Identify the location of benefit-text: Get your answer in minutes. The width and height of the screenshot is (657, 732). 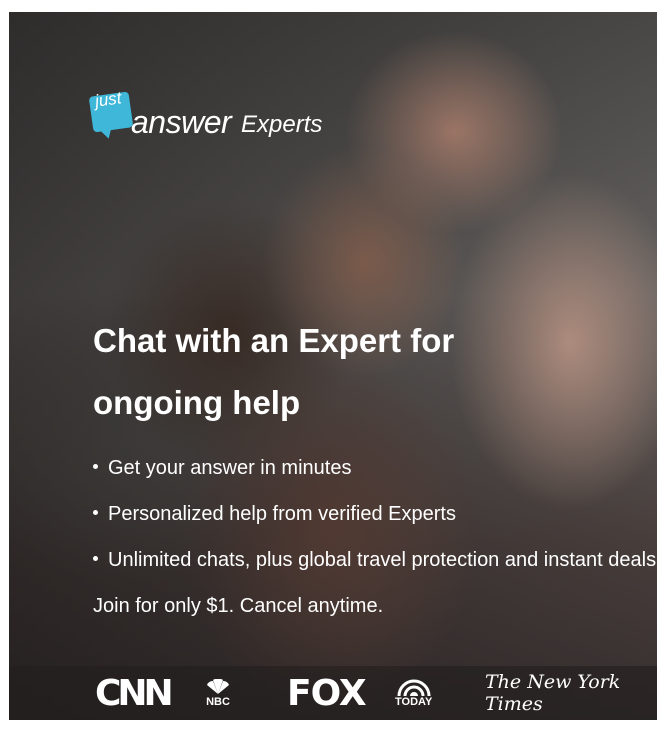
(230, 468).